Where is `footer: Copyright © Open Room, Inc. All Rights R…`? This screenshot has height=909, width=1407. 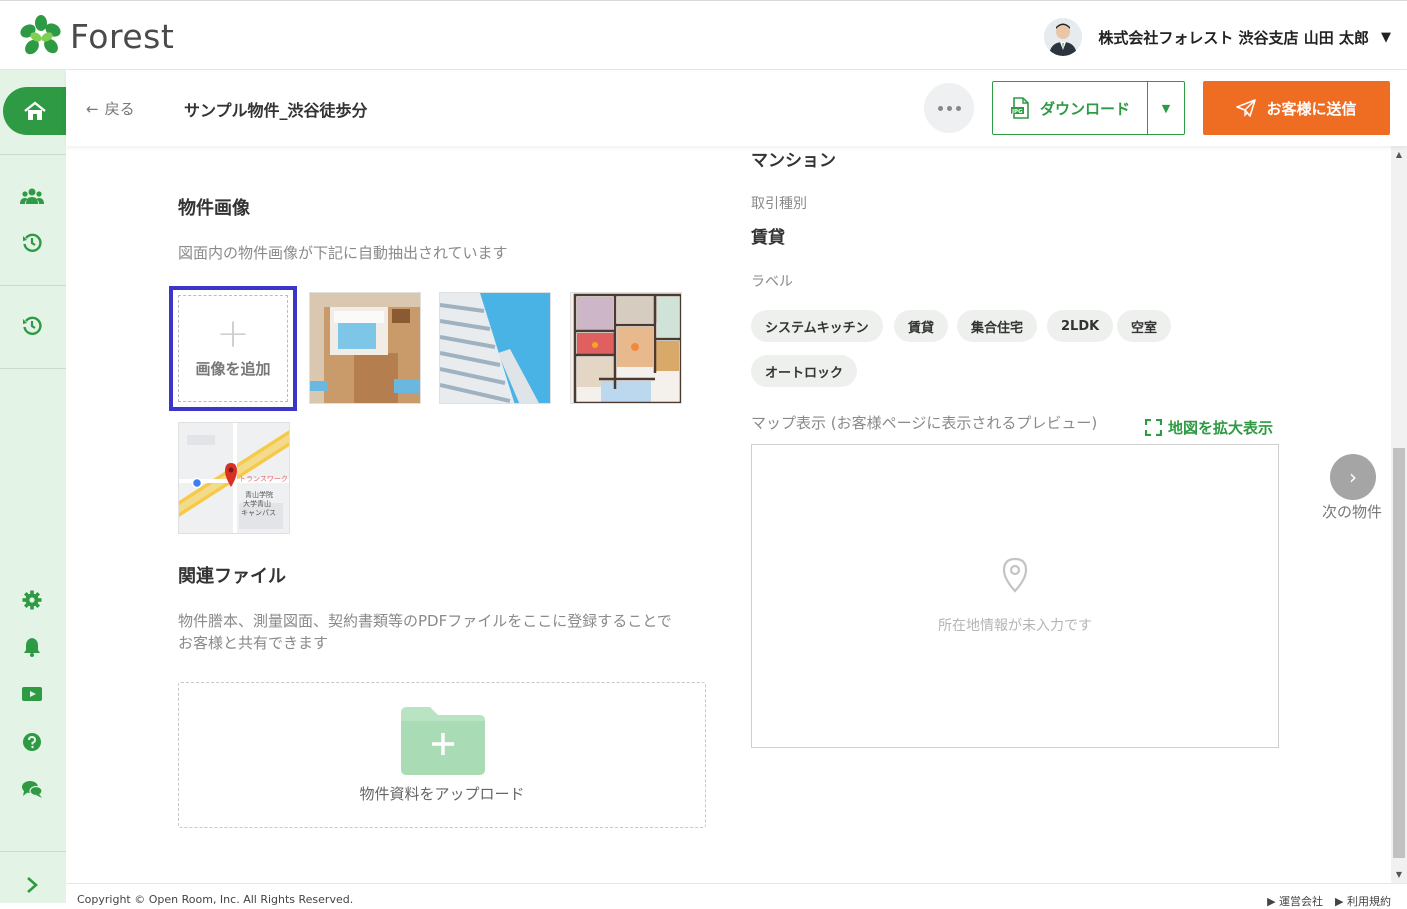 footer: Copyright © Open Room, Inc. All Rights R… is located at coordinates (736, 895).